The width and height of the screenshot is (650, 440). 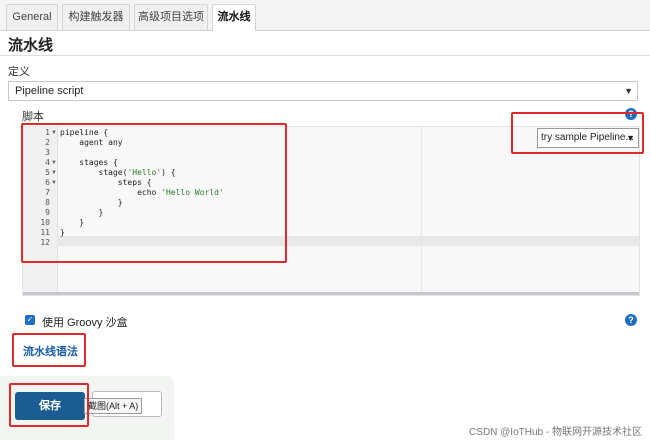 I want to click on watermark: CSDN @IoTHub - 物联网开源技术社区, so click(x=555, y=432).